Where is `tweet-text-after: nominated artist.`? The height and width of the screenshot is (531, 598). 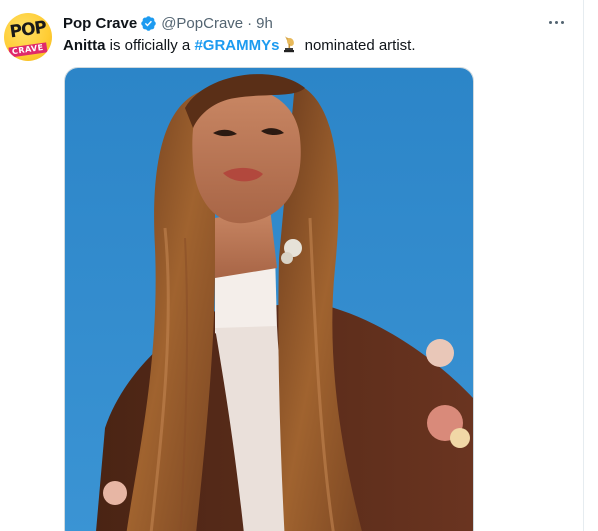 tweet-text-after: nominated artist. is located at coordinates (358, 45).